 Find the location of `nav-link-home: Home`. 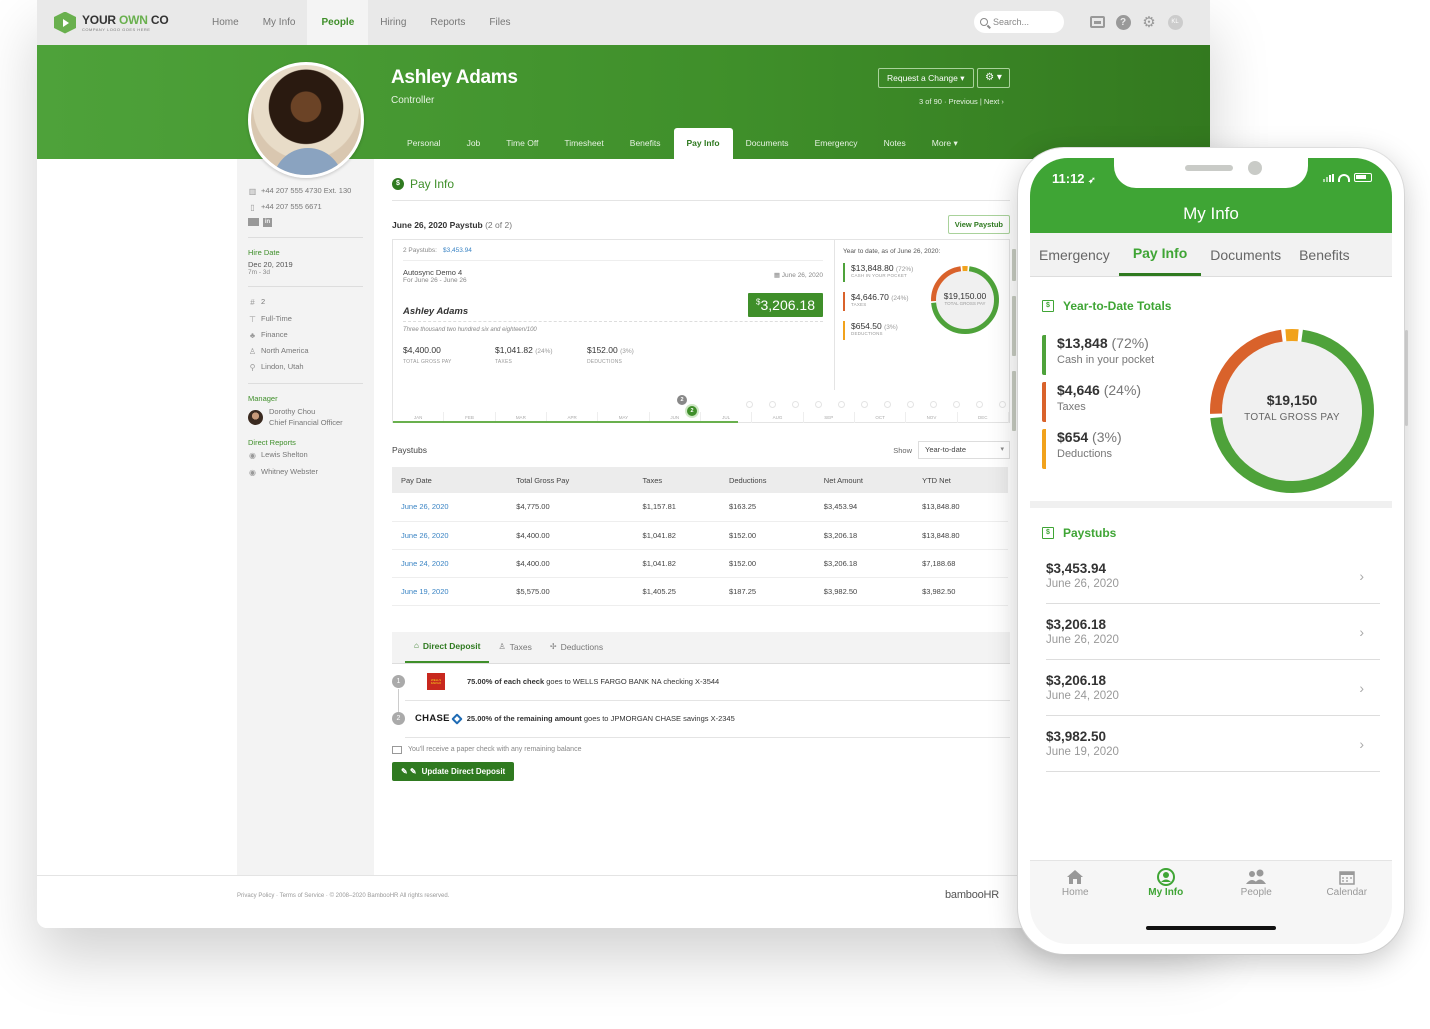

nav-link-home: Home is located at coordinates (225, 22).